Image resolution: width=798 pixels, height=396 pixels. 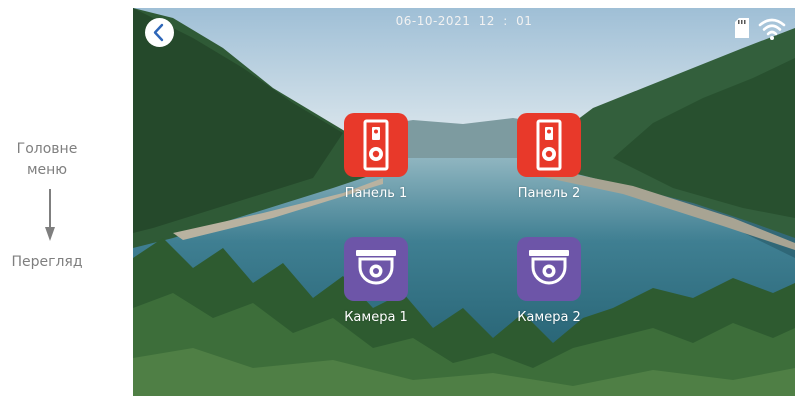 What do you see at coordinates (50, 215) in the screenshot?
I see `arrow-down-icon` at bounding box center [50, 215].